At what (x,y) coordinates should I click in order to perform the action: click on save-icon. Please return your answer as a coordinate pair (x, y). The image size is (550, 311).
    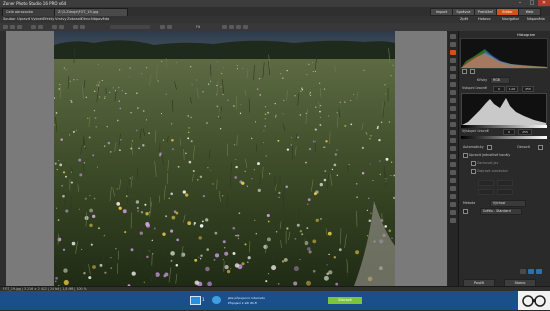
    Looking at the image, I should click on (19, 27).